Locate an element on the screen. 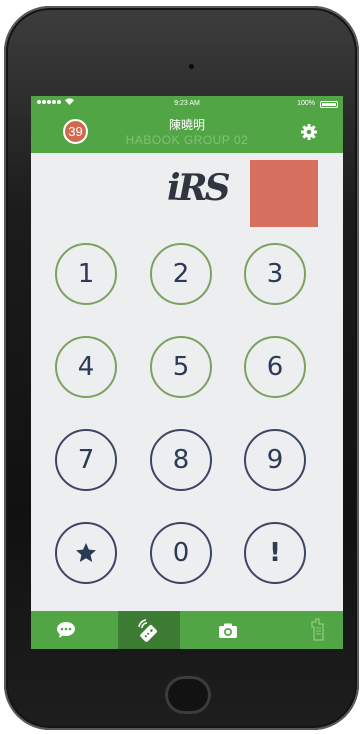  star-icon is located at coordinates (86, 553).